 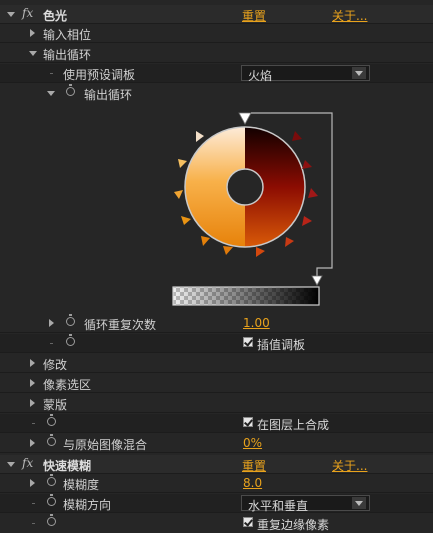 What do you see at coordinates (55, 405) in the screenshot?
I see `group-label: 蒙版` at bounding box center [55, 405].